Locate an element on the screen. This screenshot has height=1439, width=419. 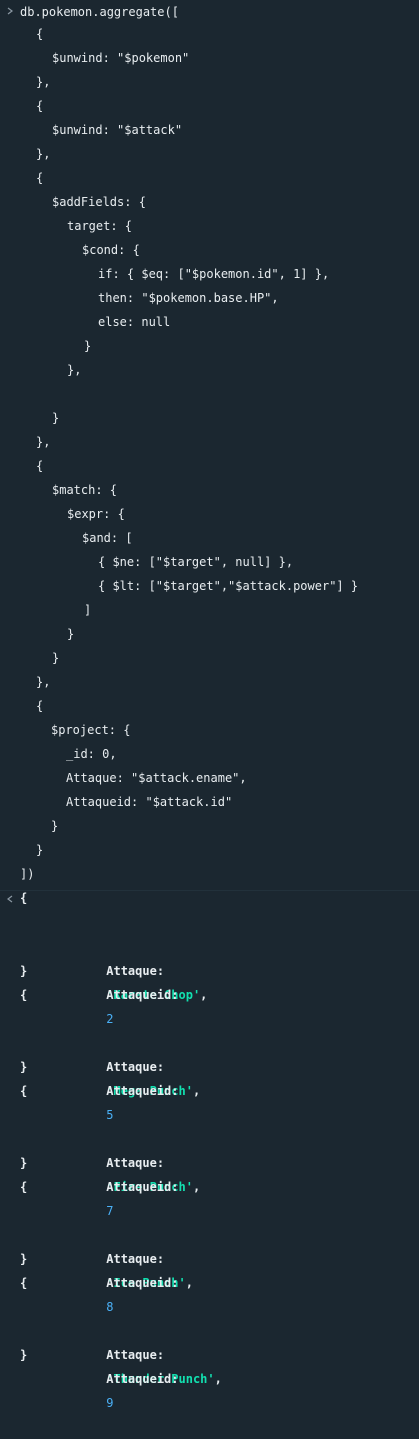
code-line: Attaque: "$attack.ename", is located at coordinates (156, 778).